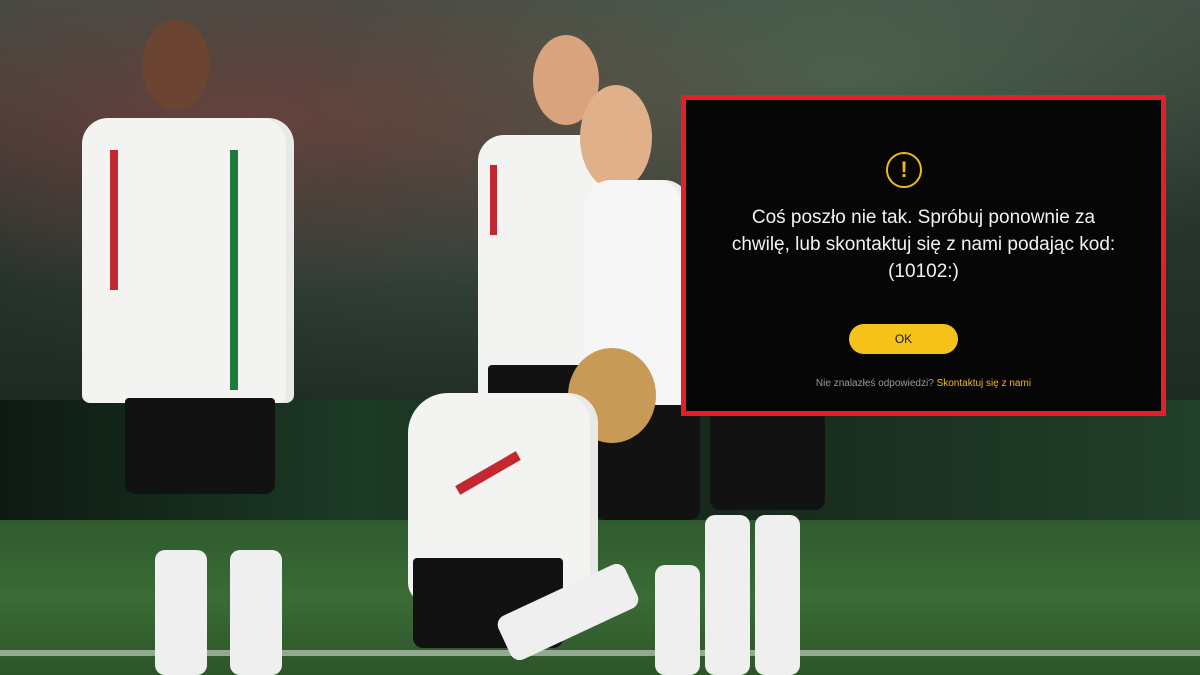  I want to click on warning-icon: !, so click(904, 170).